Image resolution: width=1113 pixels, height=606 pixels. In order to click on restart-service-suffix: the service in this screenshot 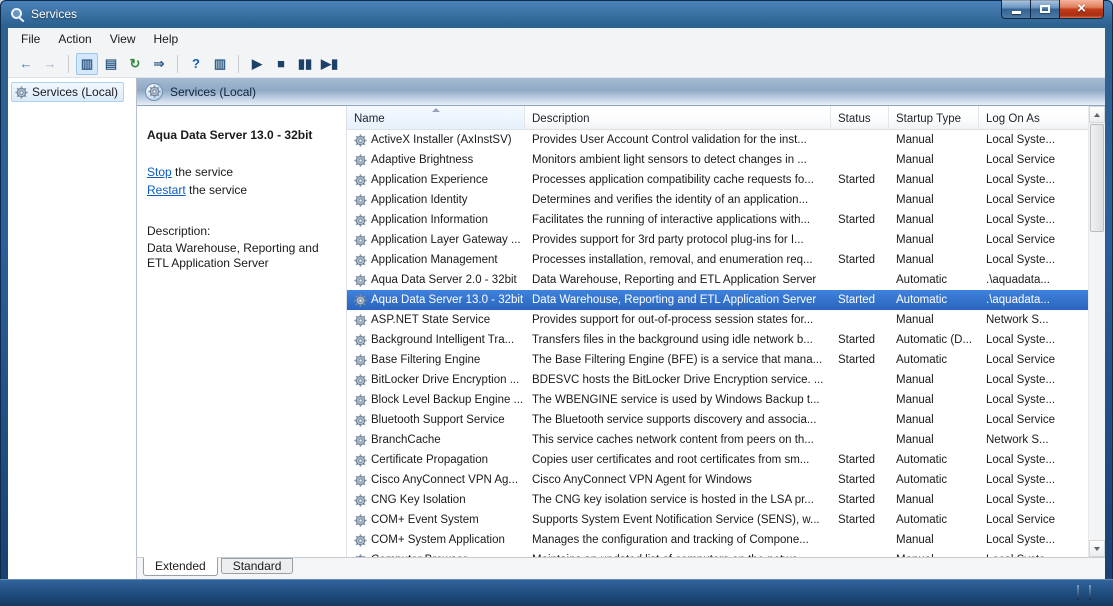, I will do `click(216, 190)`.